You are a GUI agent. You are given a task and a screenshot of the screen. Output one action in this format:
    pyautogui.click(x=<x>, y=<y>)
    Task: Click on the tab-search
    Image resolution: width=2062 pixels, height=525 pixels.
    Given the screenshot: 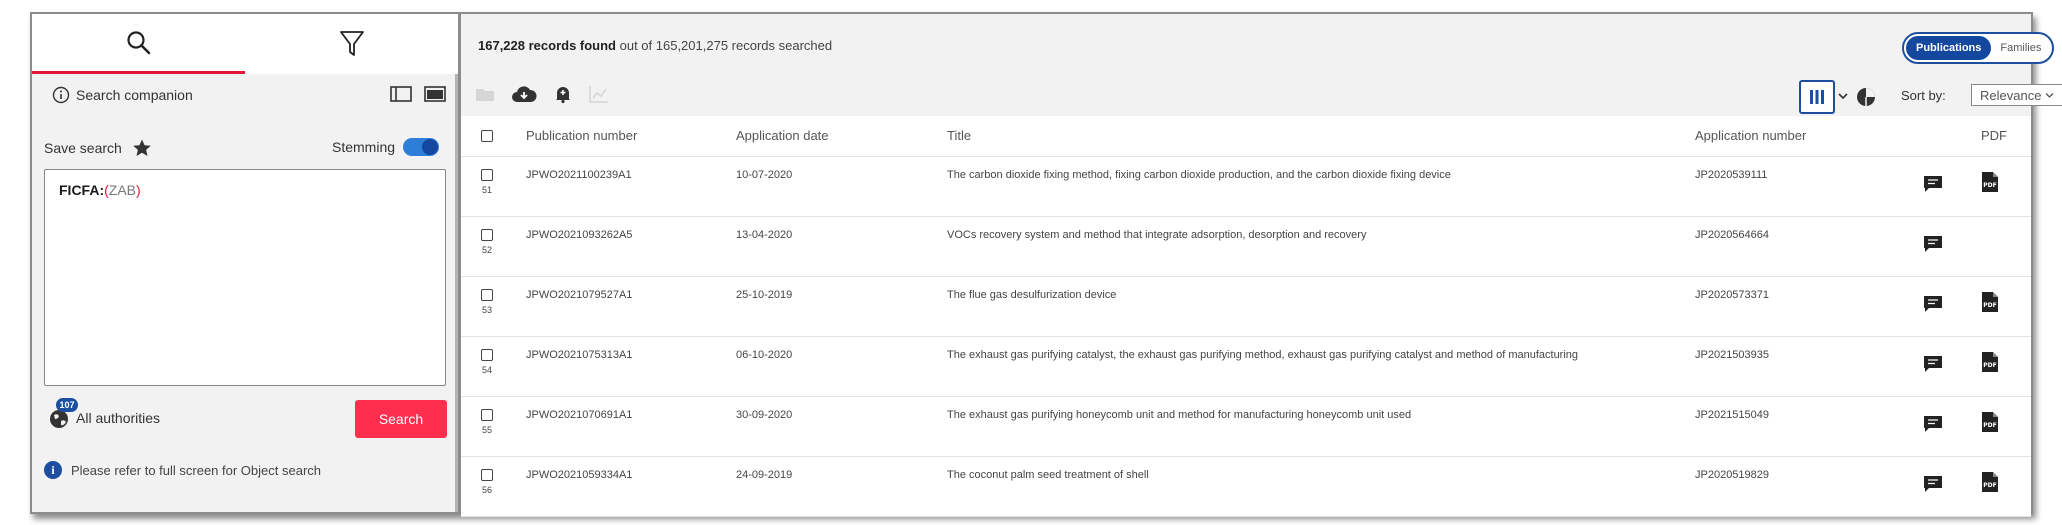 What is the action you would take?
    pyautogui.click(x=138, y=44)
    